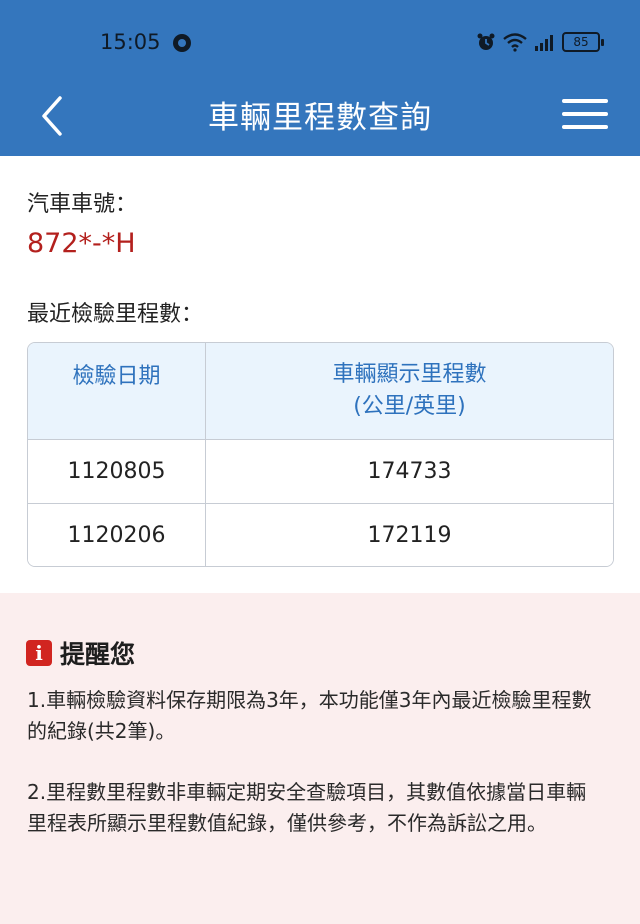  What do you see at coordinates (409, 374) in the screenshot?
I see `header-reading-title: 車輛顯示里程數` at bounding box center [409, 374].